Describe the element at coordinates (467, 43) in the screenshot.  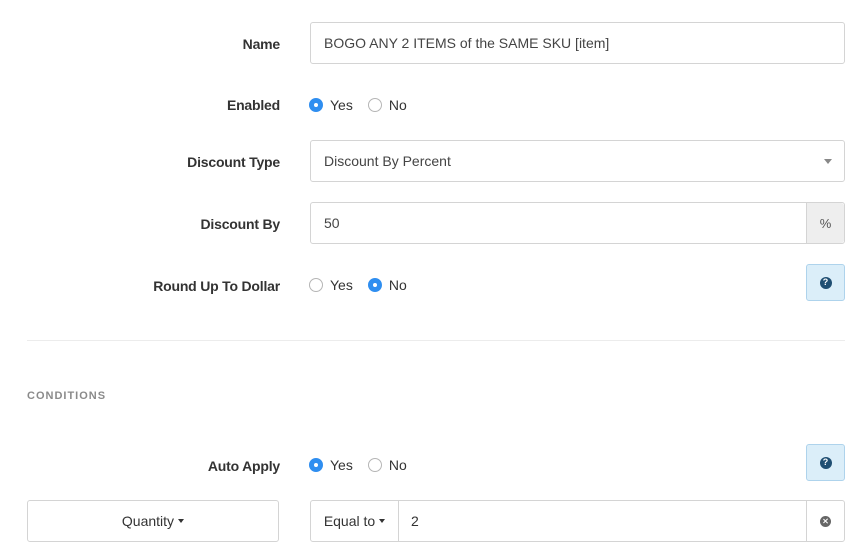
I see `name-input-value: BOGO ANY 2 ITEMS of the SAME SKU [item]` at that location.